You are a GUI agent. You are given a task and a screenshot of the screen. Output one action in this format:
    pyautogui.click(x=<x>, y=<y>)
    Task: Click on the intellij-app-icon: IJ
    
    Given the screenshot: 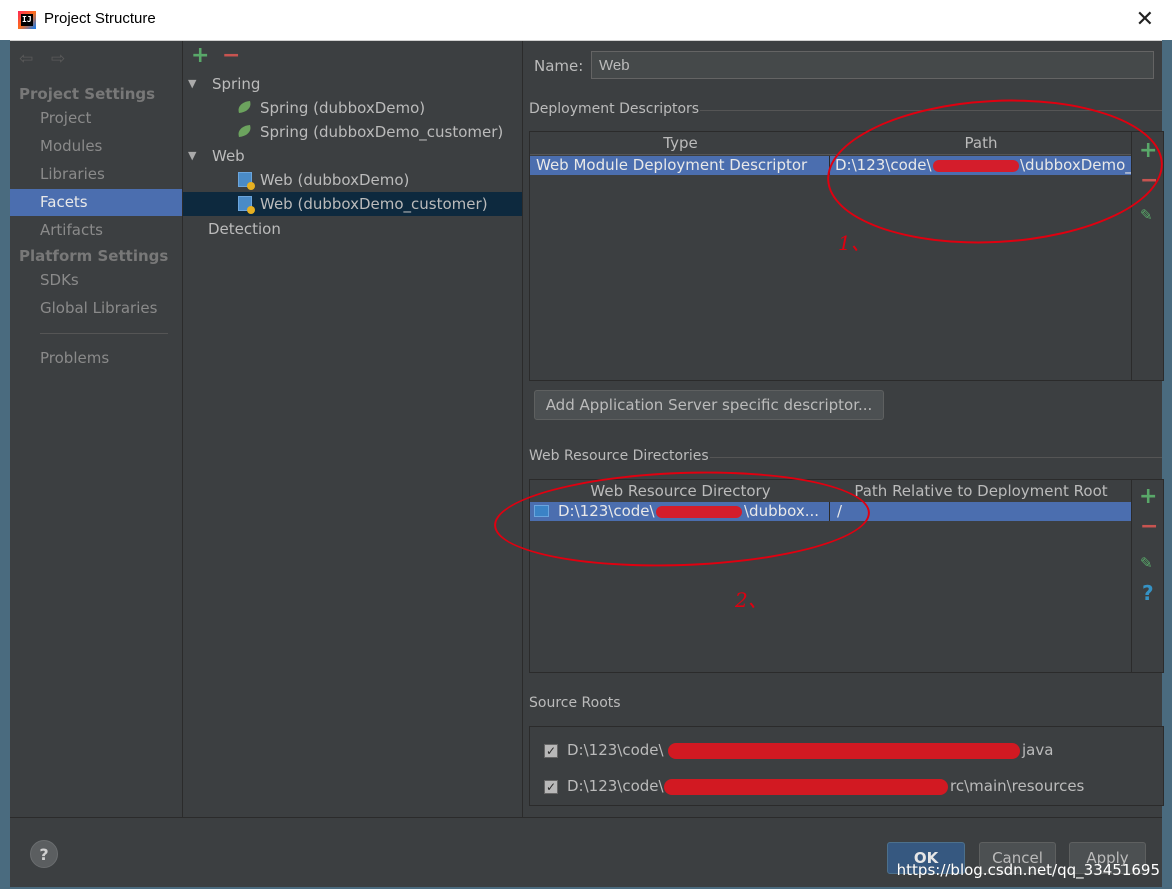 What is the action you would take?
    pyautogui.click(x=27, y=20)
    